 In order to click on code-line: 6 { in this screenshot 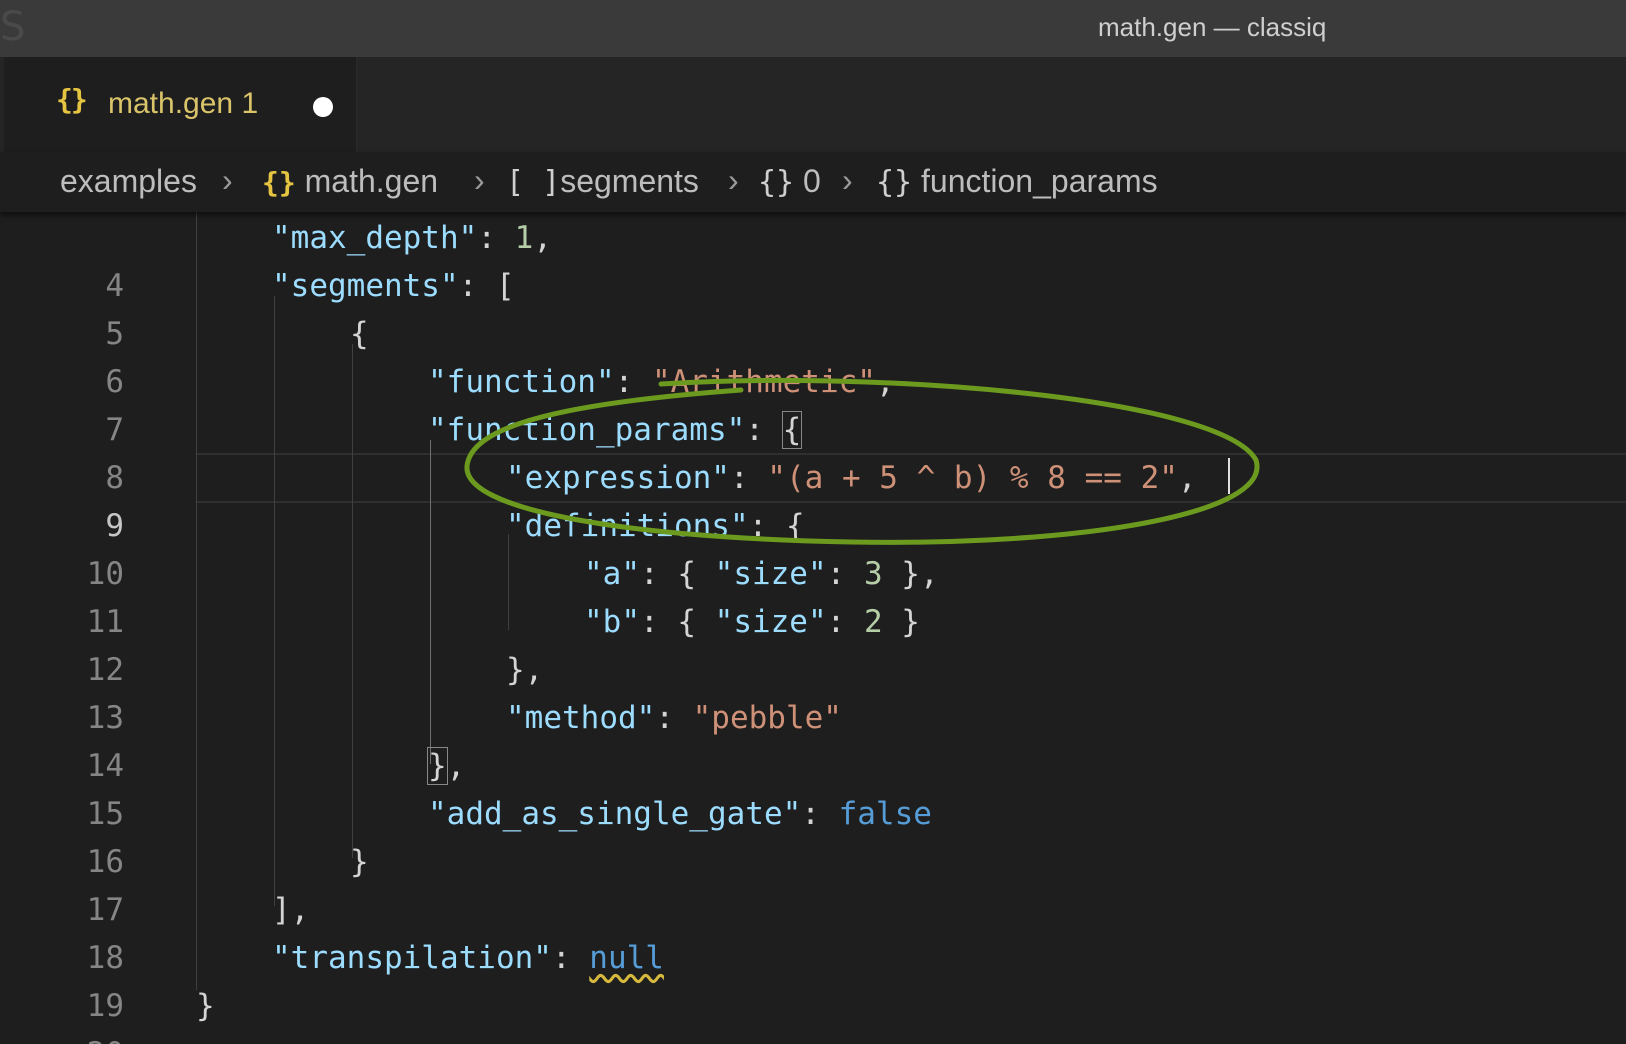, I will do `click(813, 355)`.